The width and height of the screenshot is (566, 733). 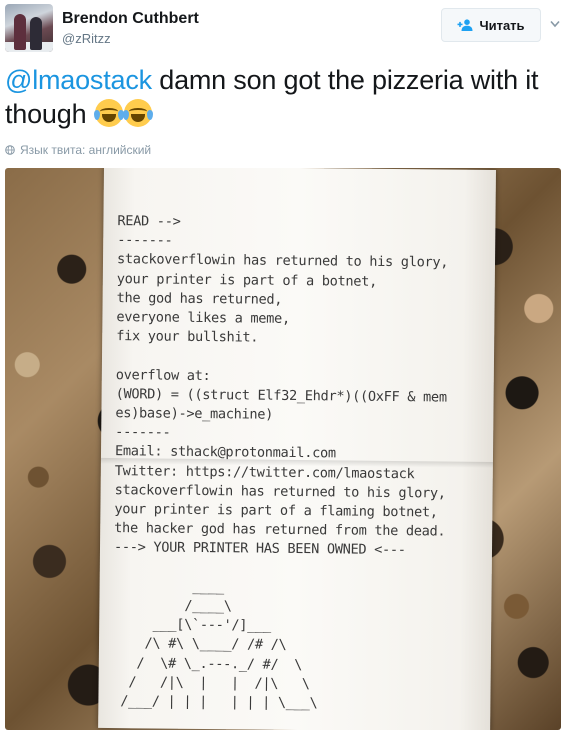 I want to click on avatar, so click(x=29, y=28).